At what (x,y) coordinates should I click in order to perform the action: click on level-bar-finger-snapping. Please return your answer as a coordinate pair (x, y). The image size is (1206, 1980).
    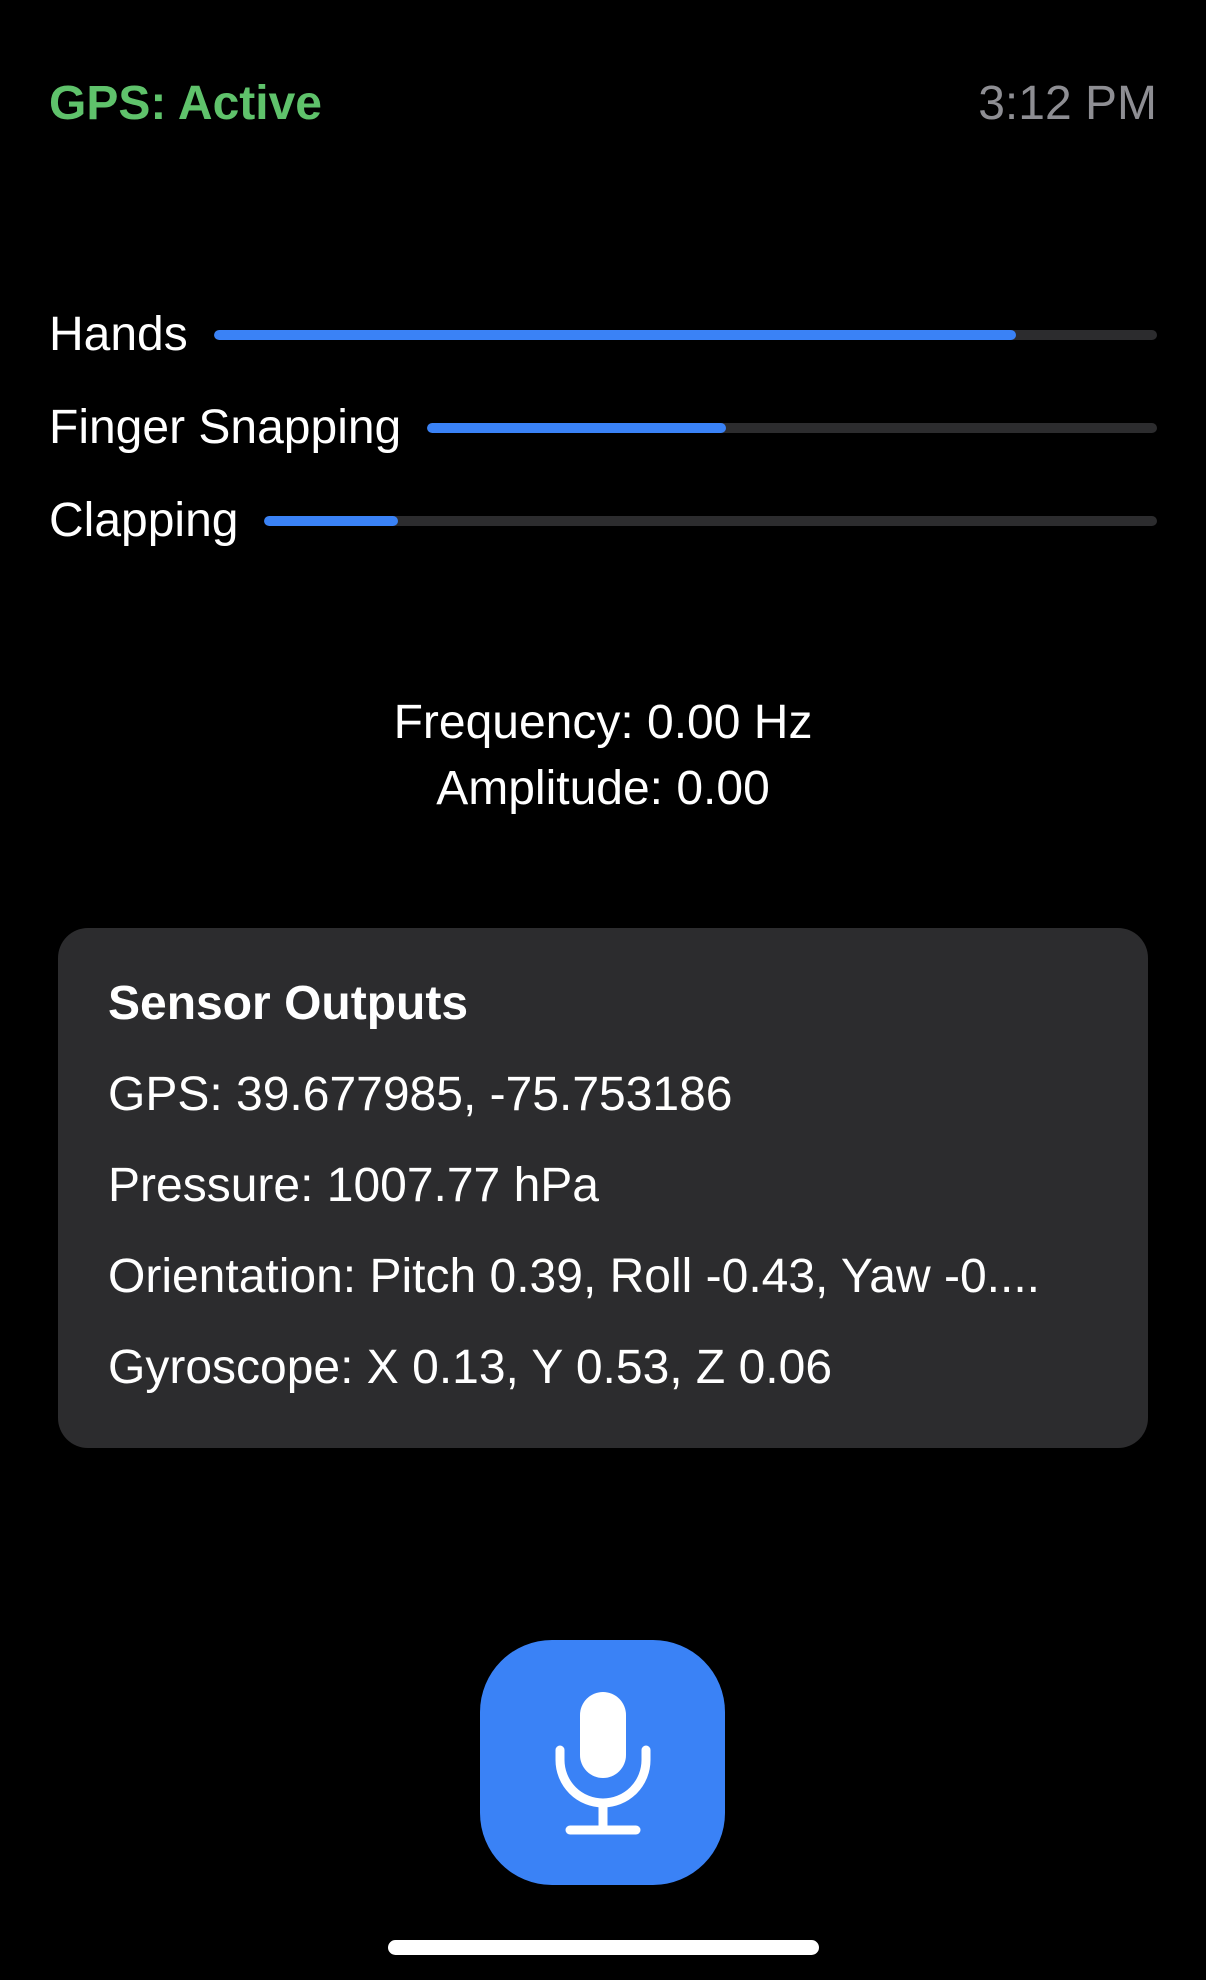
    Looking at the image, I should click on (792, 427).